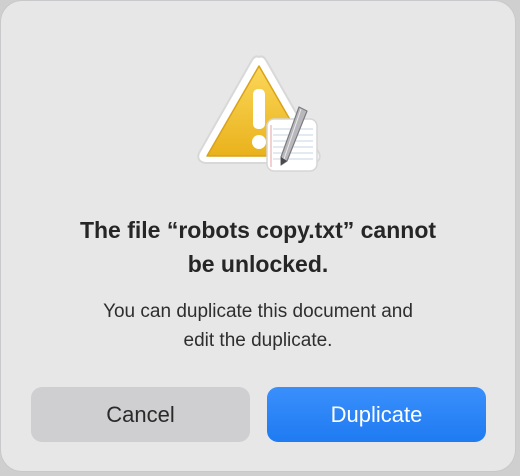 The image size is (520, 476). I want to click on duplicate-button: Duplicate, so click(376, 414).